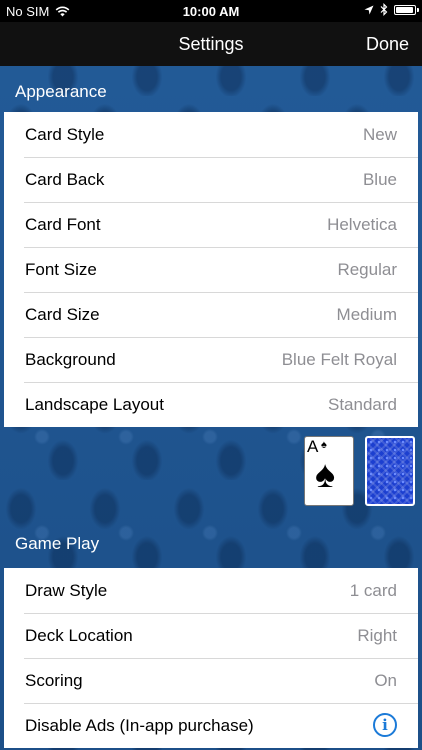 The image size is (422, 750). I want to click on section-header-appearance: Appearance, so click(61, 91).